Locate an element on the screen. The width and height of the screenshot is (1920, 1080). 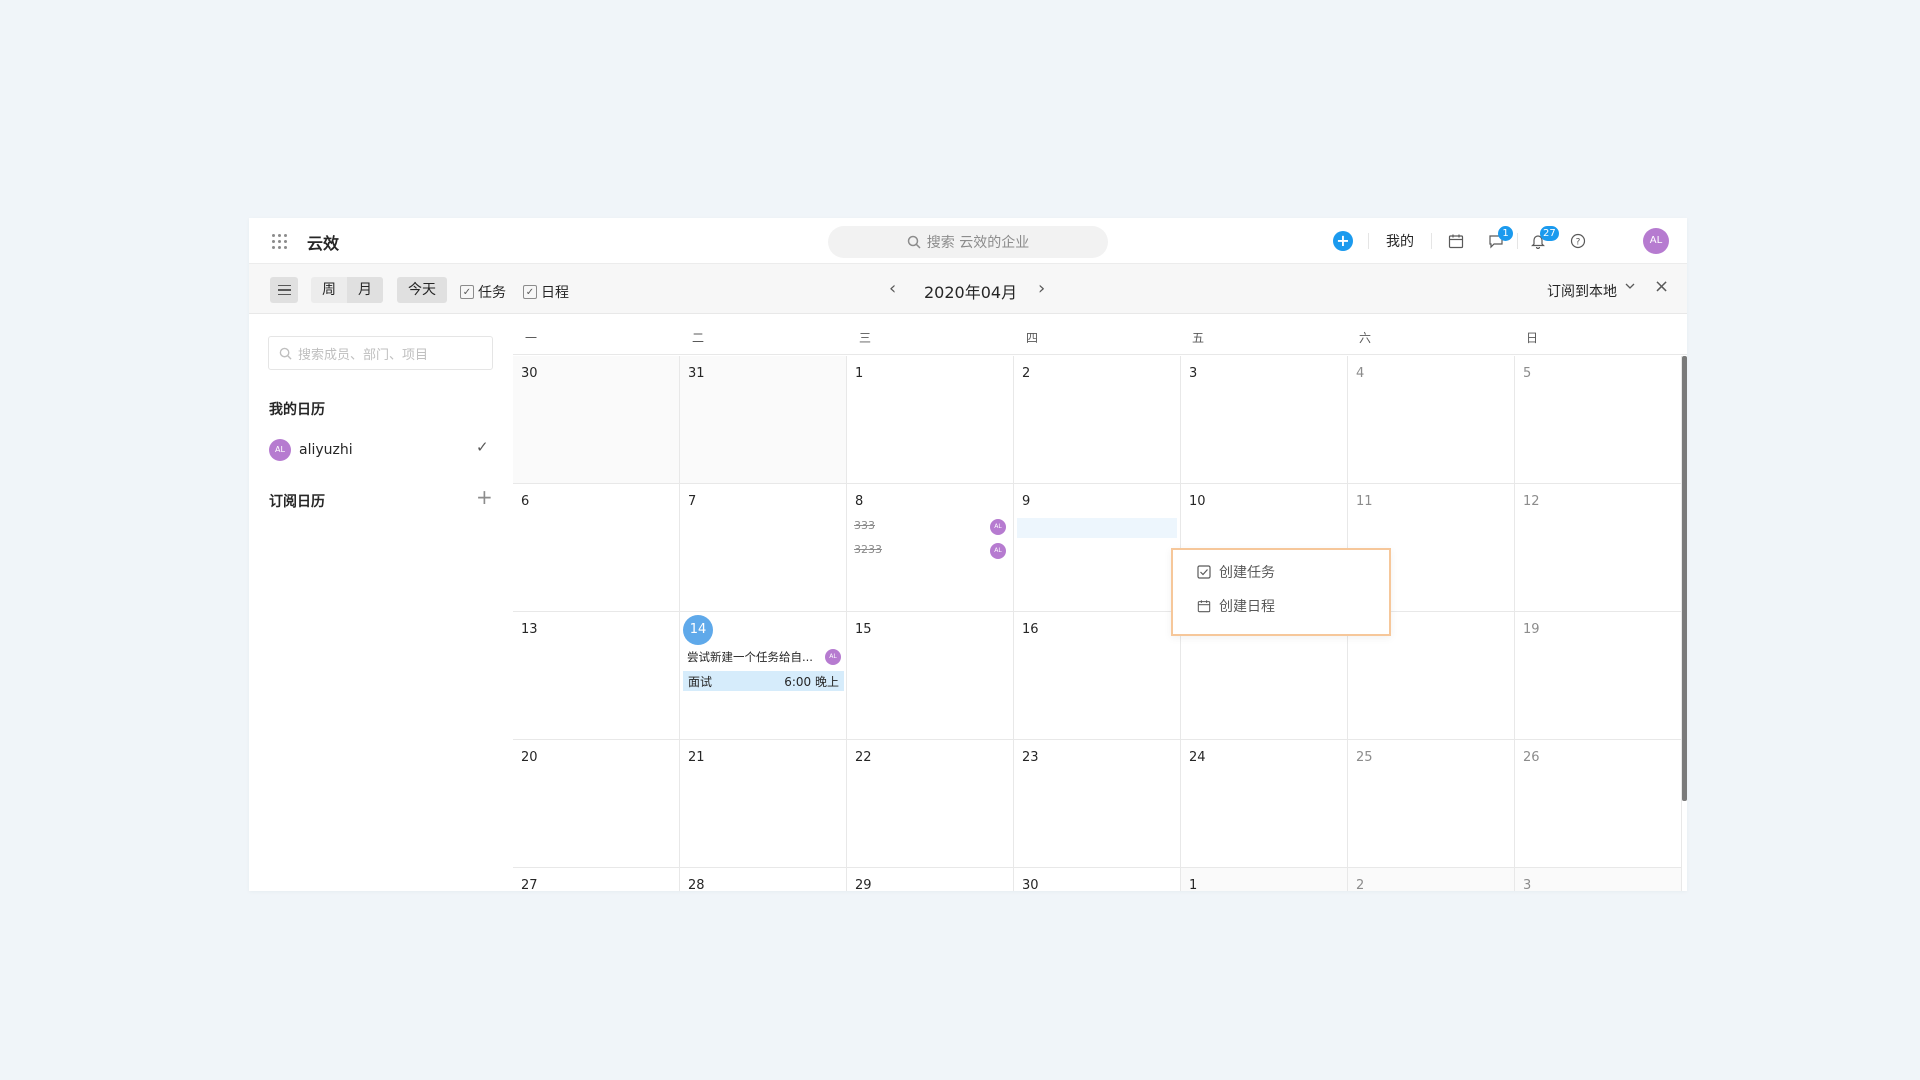
day-number: 29 is located at coordinates (863, 884).